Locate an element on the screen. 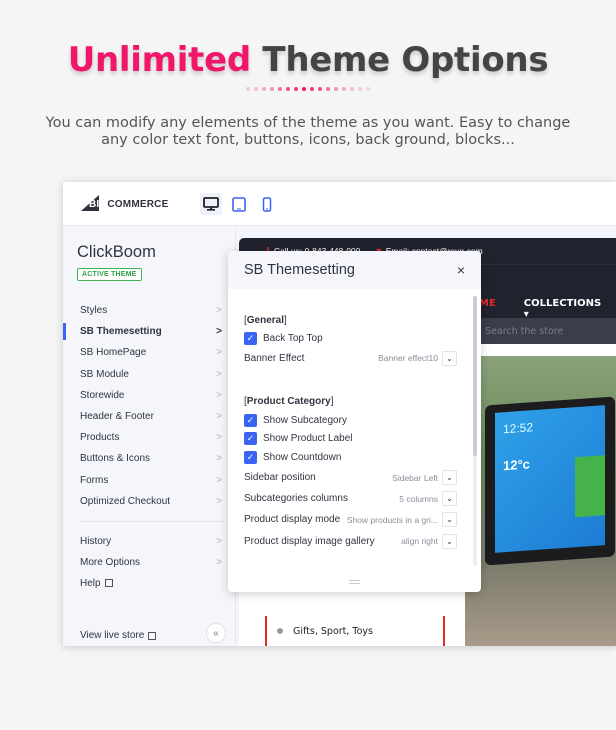 The width and height of the screenshot is (616, 730). sidebar-item-more-options: More Options > is located at coordinates (149, 562).